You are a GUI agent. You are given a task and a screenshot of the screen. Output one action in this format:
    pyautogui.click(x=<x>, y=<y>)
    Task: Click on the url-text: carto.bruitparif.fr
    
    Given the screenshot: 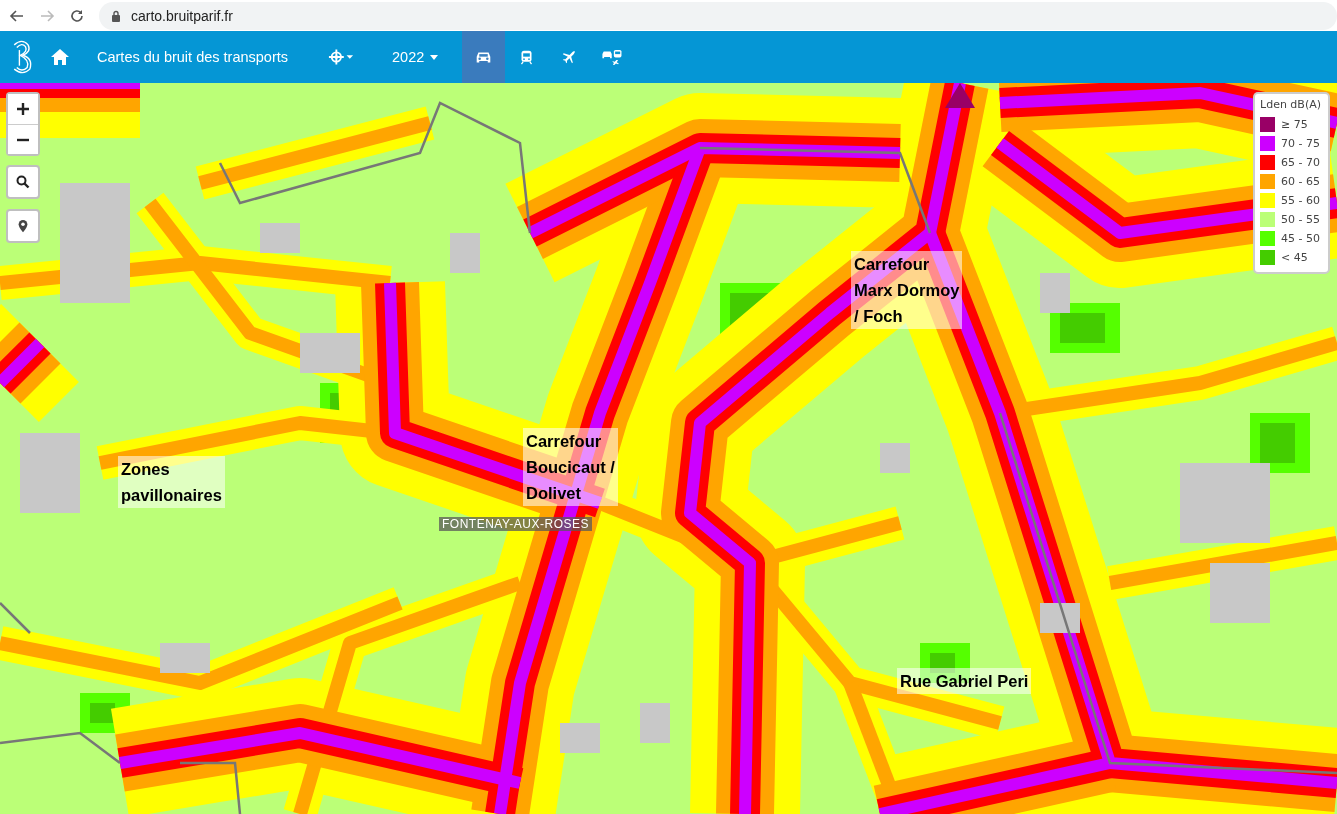 What is the action you would take?
    pyautogui.click(x=182, y=15)
    